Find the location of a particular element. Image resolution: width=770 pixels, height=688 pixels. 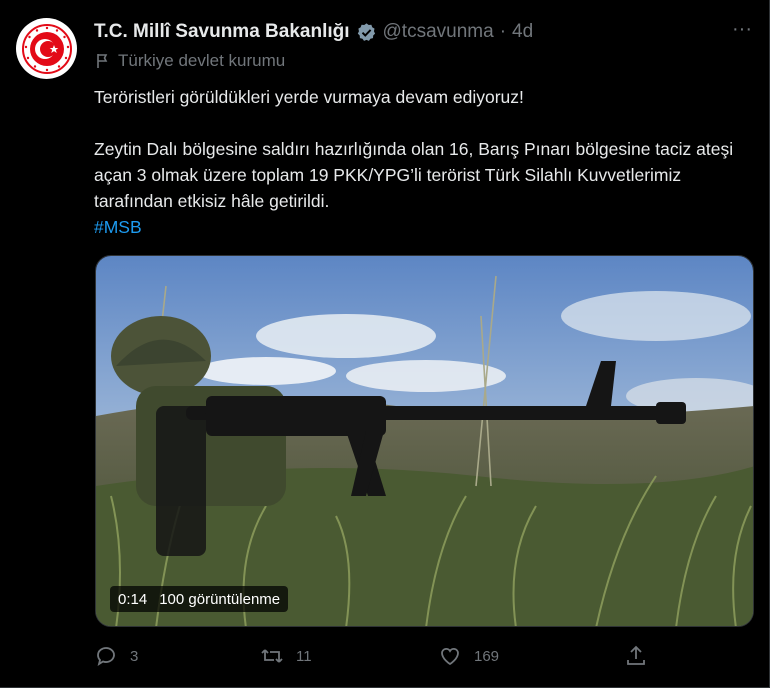

verified-badge-icon is located at coordinates (366, 32).